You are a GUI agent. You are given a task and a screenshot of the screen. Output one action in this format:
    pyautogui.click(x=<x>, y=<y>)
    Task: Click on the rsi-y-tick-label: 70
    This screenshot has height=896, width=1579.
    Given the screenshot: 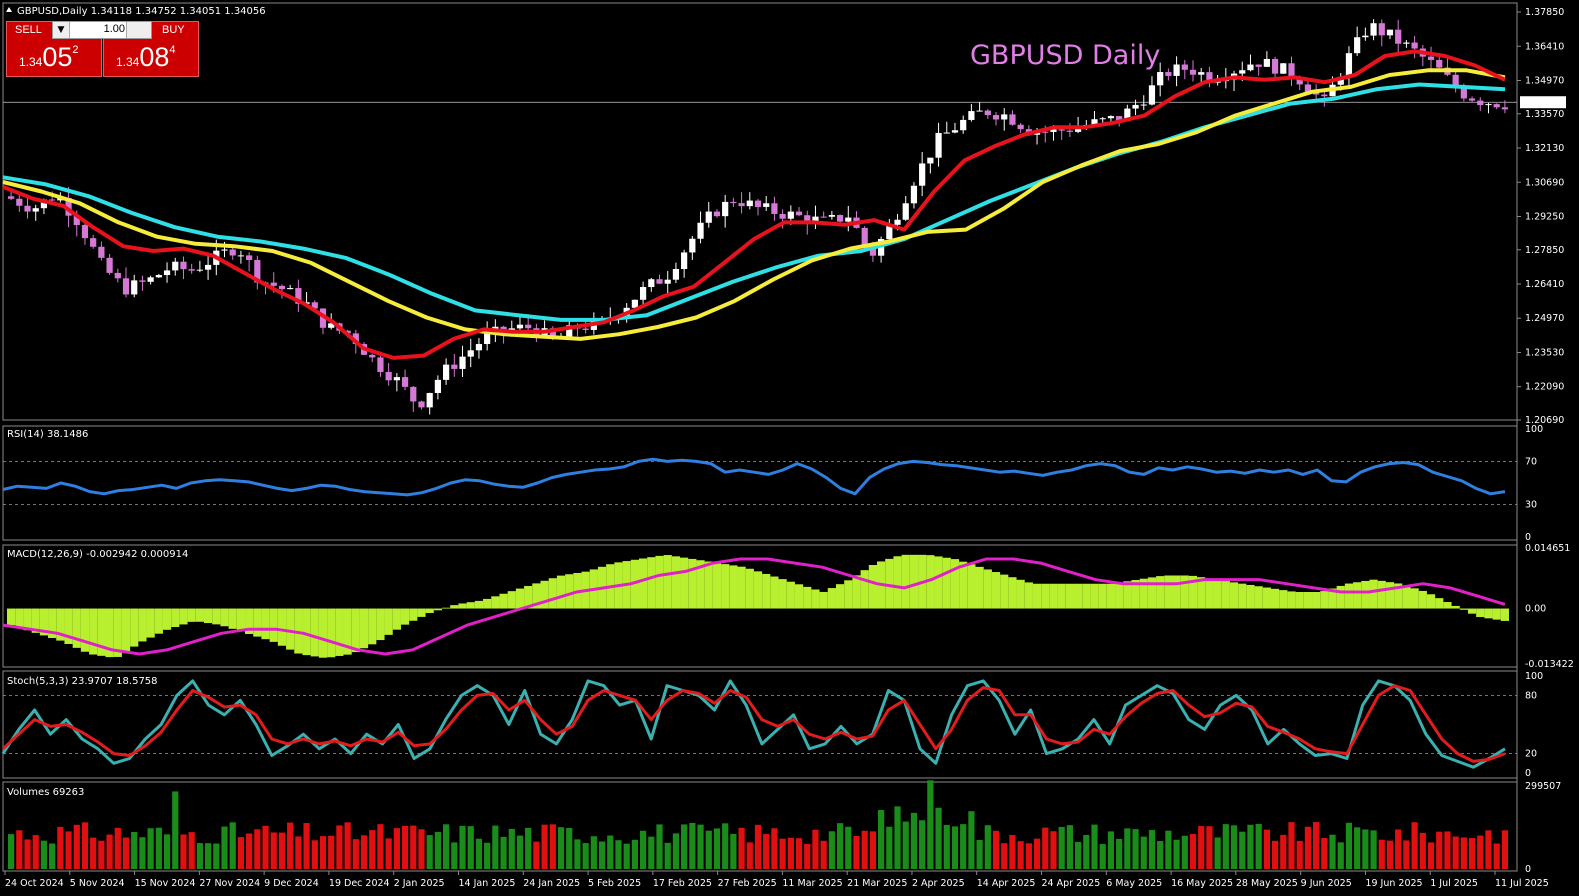 What is the action you would take?
    pyautogui.click(x=1531, y=461)
    